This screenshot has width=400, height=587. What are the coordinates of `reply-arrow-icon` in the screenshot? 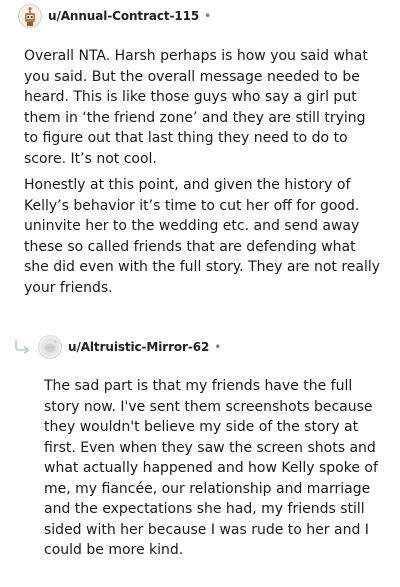 It's located at (23, 347).